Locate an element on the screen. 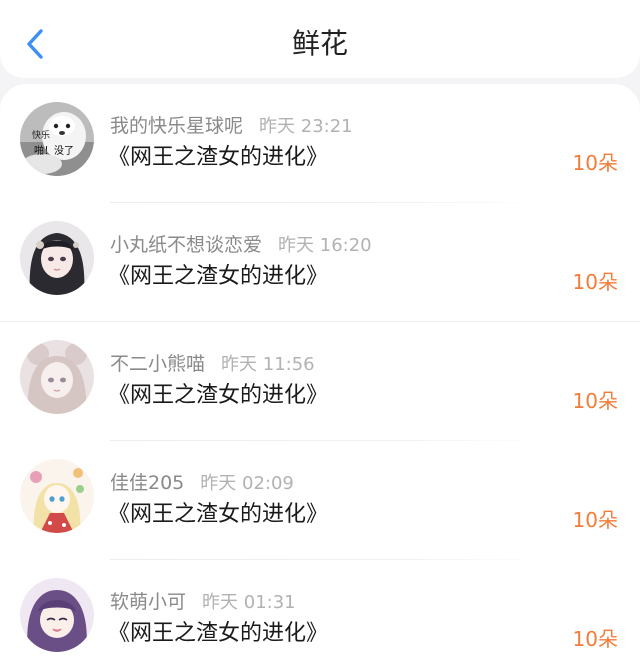 Image resolution: width=640 pixels, height=670 pixels. gift-meta: 佳佳205 昨天 02:09 is located at coordinates (202, 481).